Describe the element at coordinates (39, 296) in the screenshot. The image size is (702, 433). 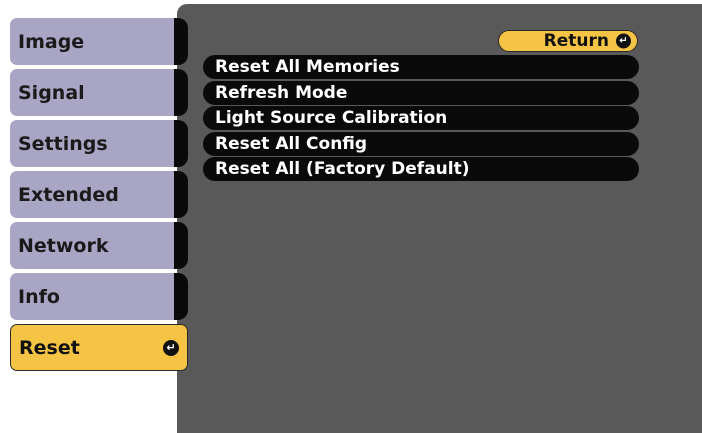
I see `tab-label: Info` at that location.